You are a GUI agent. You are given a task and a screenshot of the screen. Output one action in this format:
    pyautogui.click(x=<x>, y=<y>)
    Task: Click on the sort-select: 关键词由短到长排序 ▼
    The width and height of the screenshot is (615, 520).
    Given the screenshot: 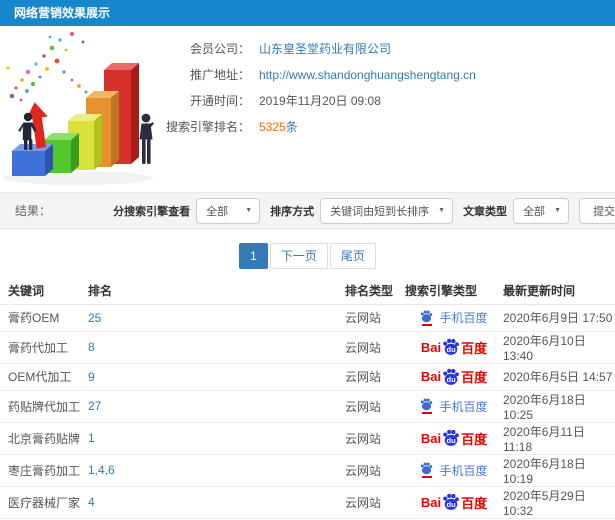 What is the action you would take?
    pyautogui.click(x=387, y=210)
    